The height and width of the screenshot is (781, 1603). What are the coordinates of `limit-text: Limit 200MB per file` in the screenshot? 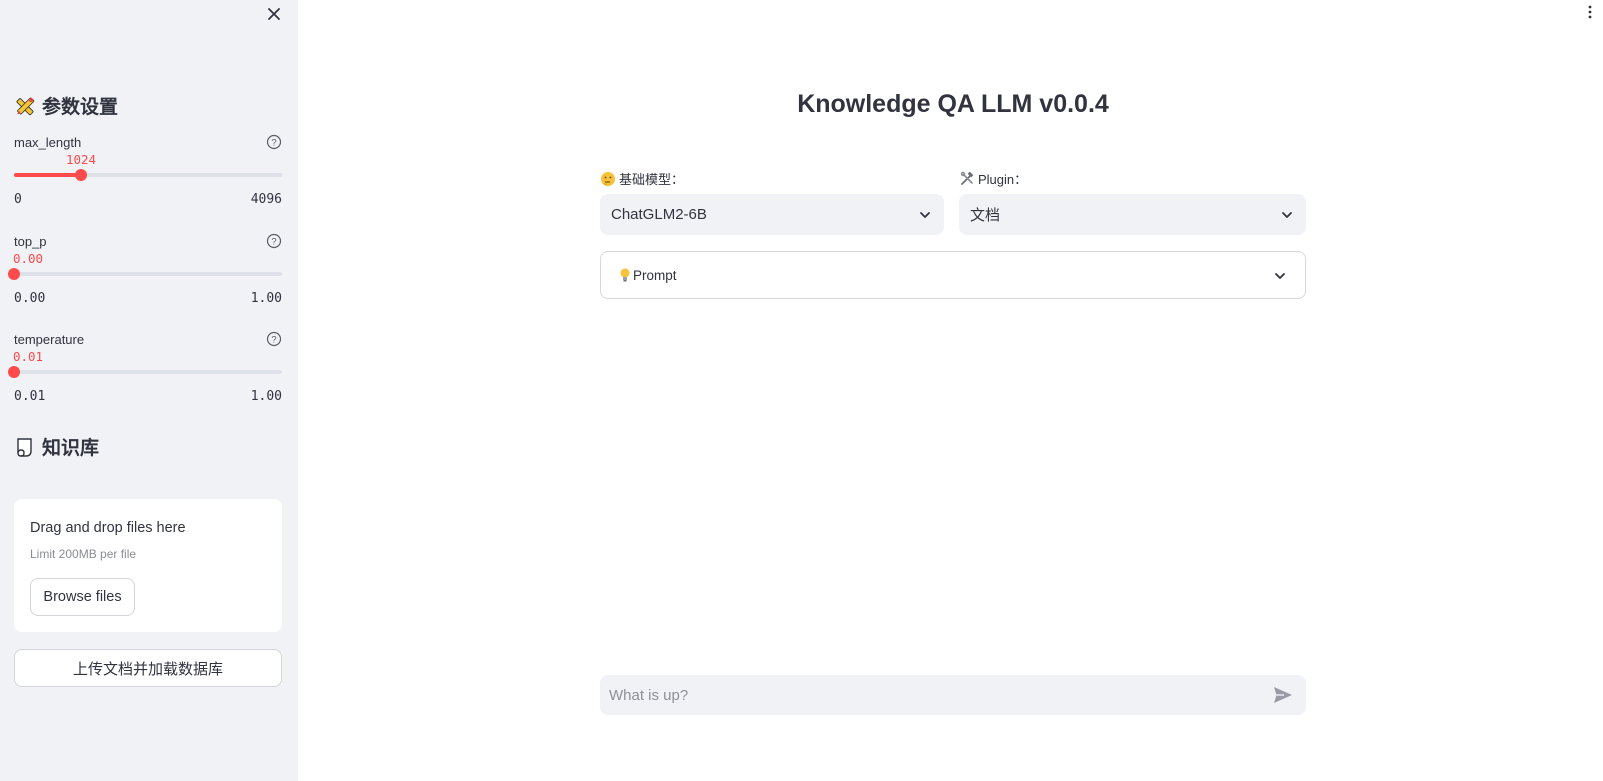 It's located at (83, 554).